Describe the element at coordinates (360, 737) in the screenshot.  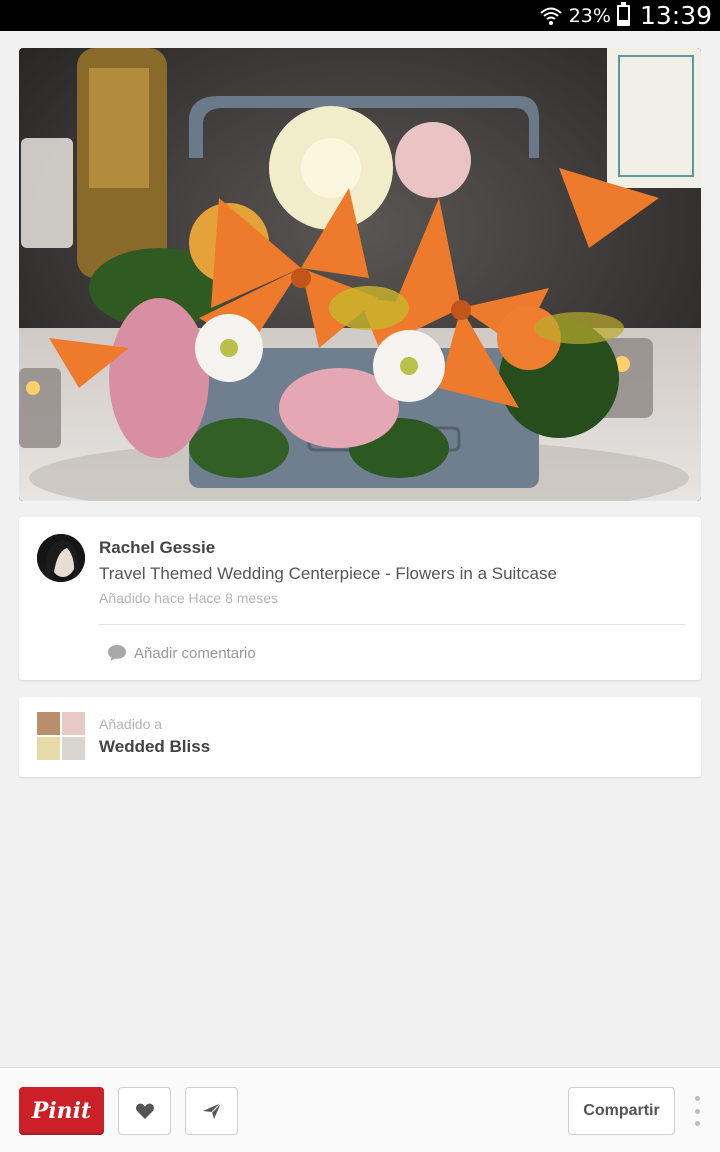
I see `board-card: Añadido a Wedded Bliss` at that location.